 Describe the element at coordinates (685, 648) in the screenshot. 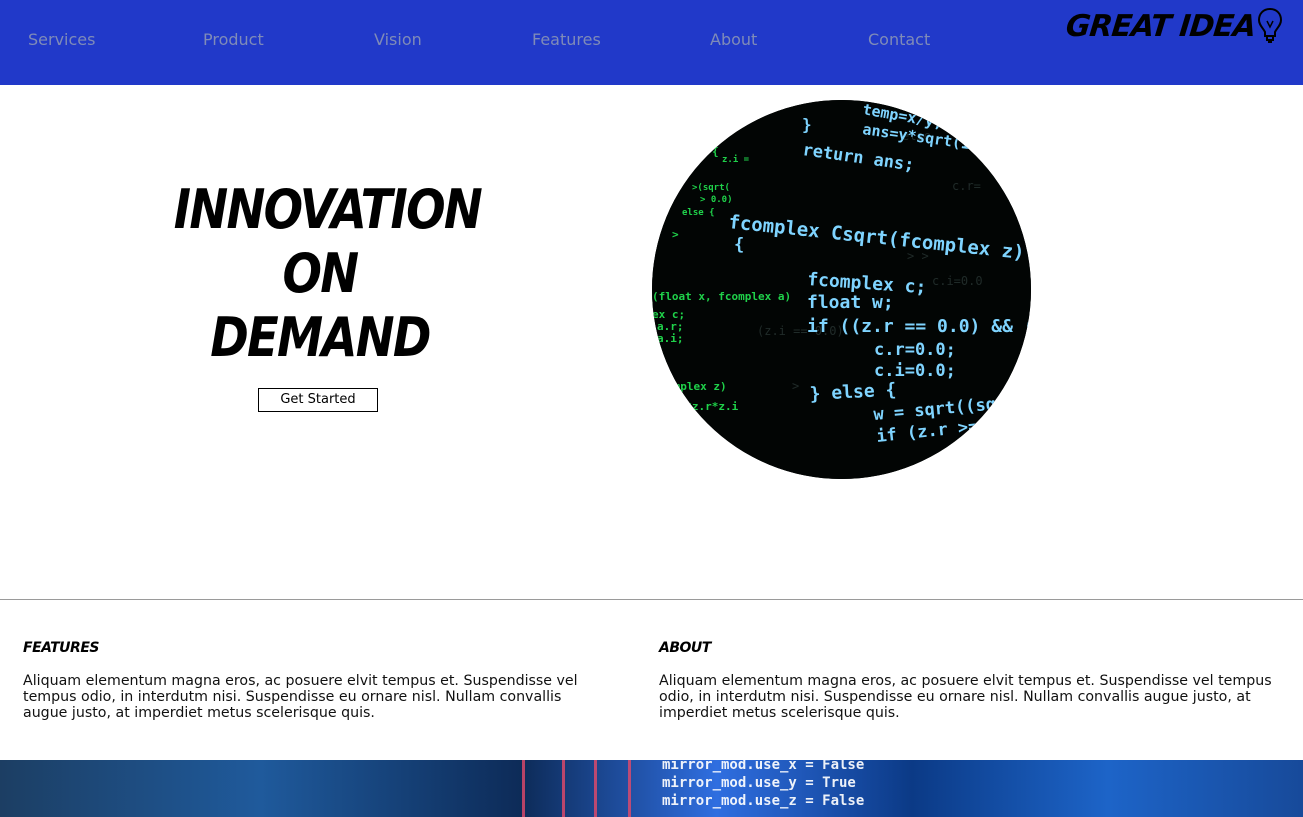

I see `about-heading: ABOUT` at that location.